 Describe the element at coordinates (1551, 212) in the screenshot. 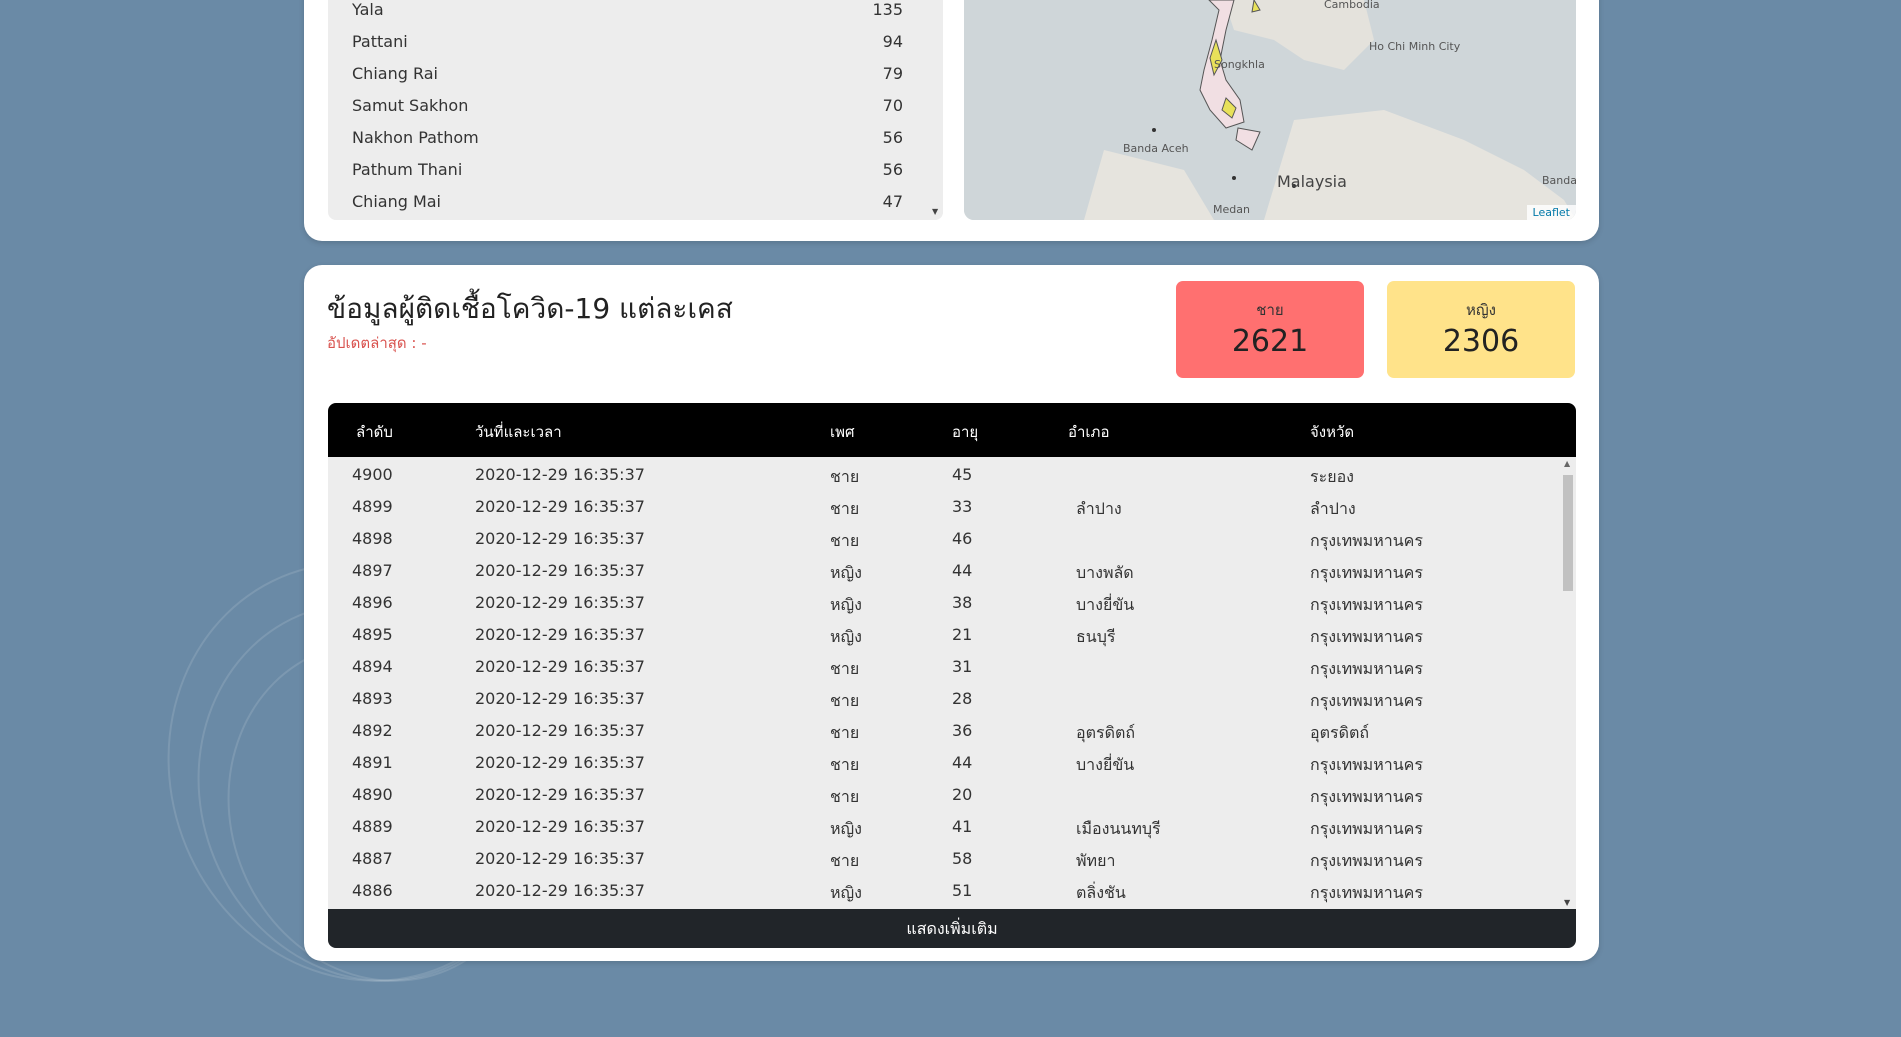

I see `leaflet-attribution-link: Leaflet` at that location.